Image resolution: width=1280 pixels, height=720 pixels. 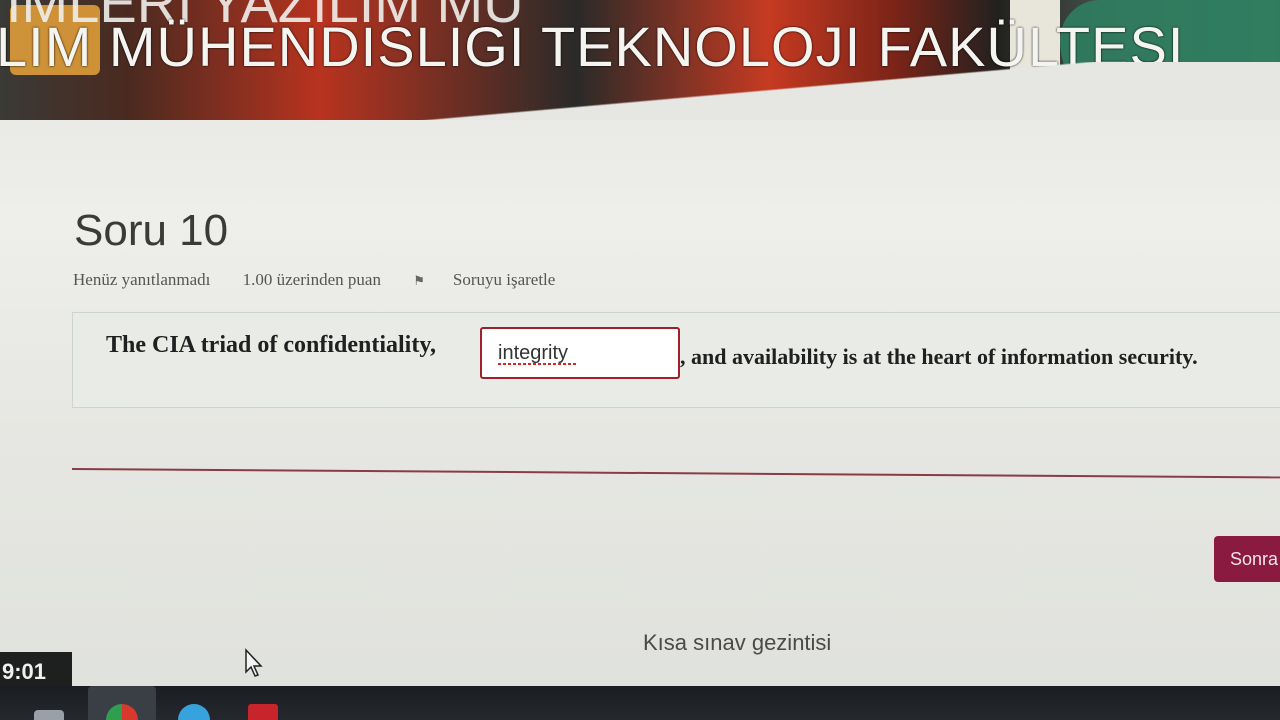 What do you see at coordinates (49, 715) in the screenshot?
I see `file-explorer-icon` at bounding box center [49, 715].